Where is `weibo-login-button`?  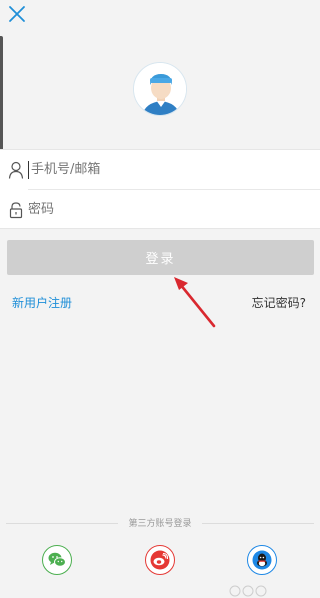
weibo-login-button is located at coordinates (160, 560).